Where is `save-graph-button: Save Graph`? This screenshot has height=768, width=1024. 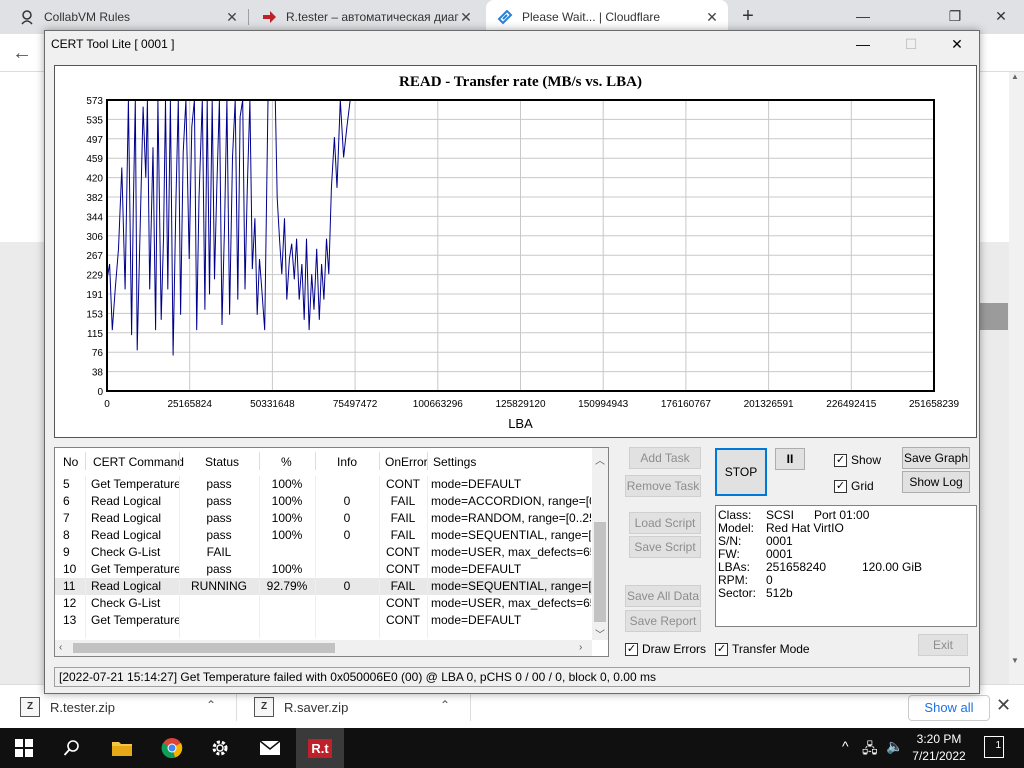 save-graph-button: Save Graph is located at coordinates (936, 458).